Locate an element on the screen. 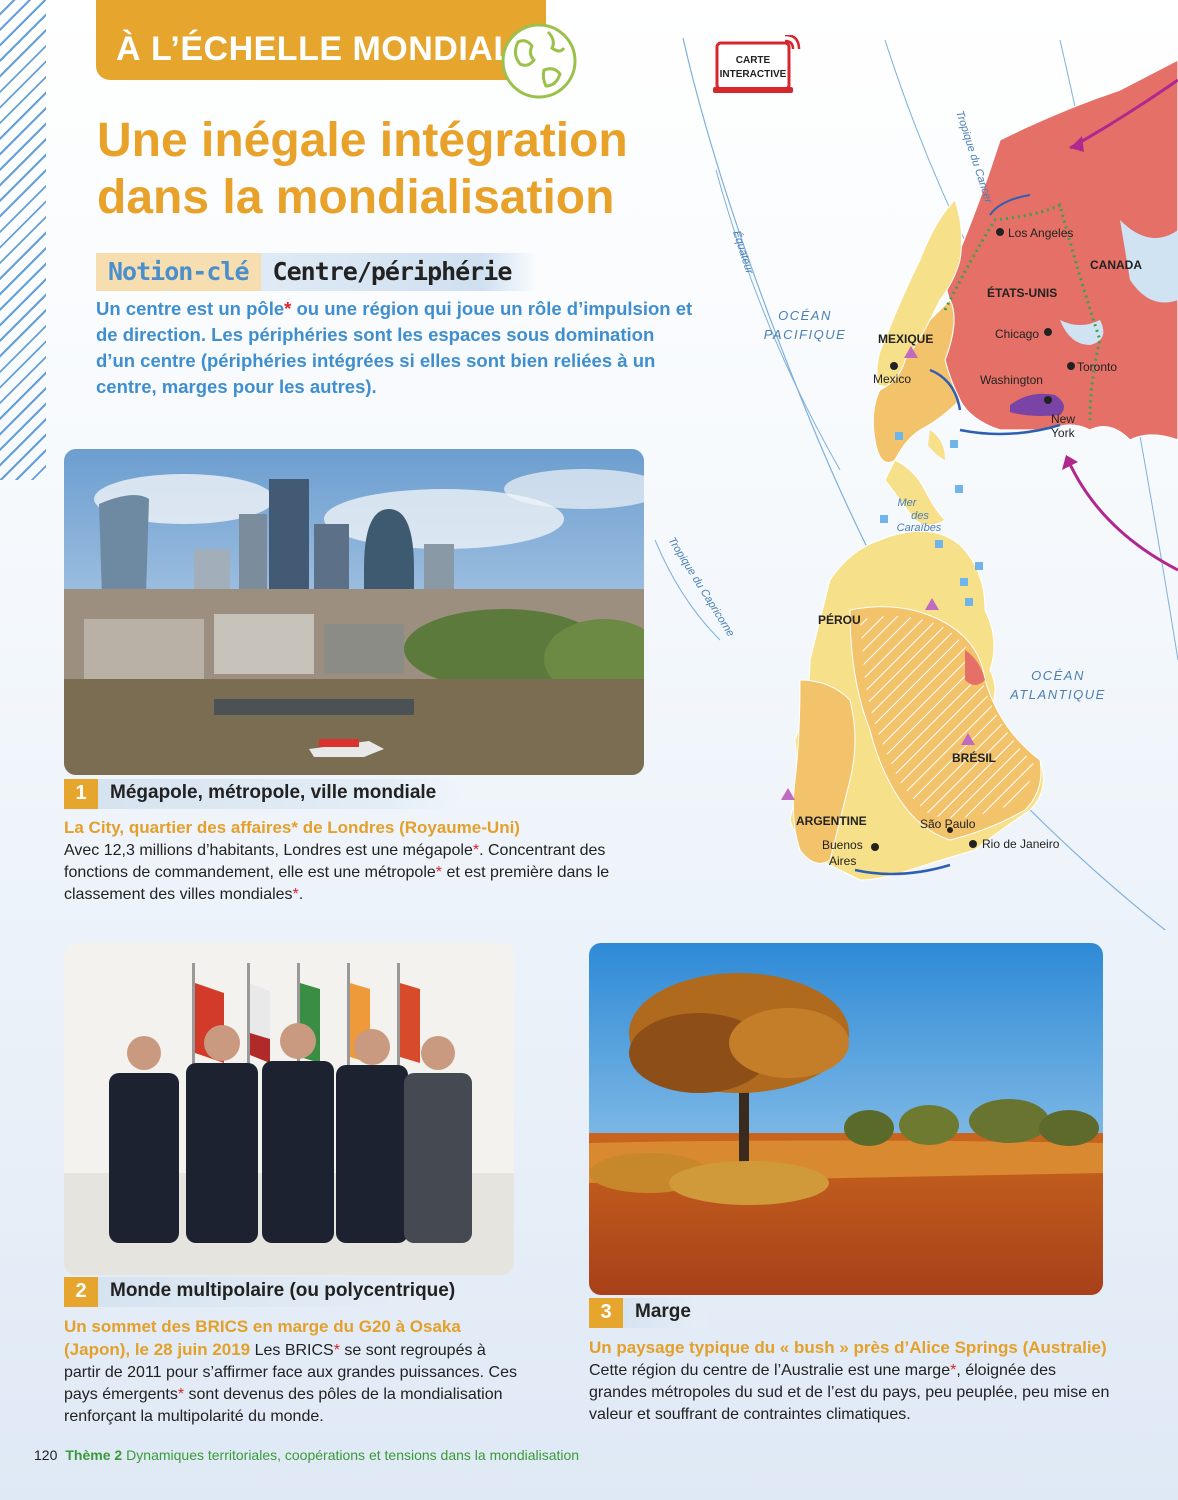 The width and height of the screenshot is (1178, 1500). doc1-title: Mégapole, métropole, ville mondiale is located at coordinates (279, 794).